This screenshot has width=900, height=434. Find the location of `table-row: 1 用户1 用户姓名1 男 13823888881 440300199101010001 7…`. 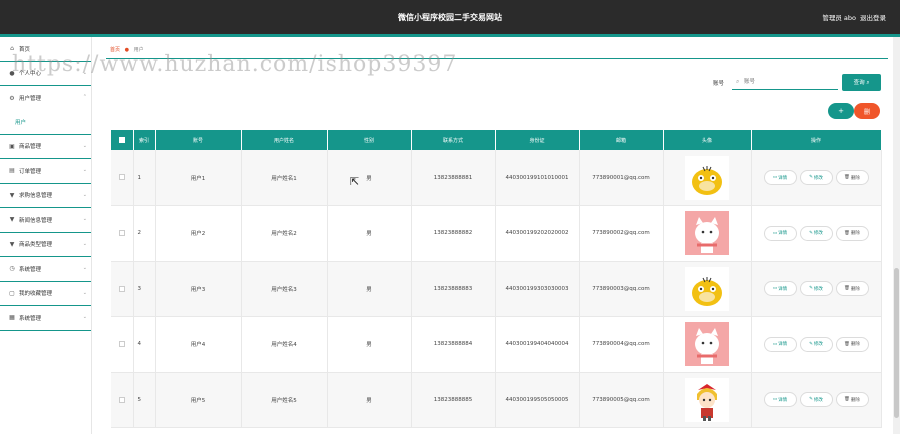

table-row: 1 用户1 用户姓名1 男 13823888881 440300199101010001 7… is located at coordinates (496, 178).